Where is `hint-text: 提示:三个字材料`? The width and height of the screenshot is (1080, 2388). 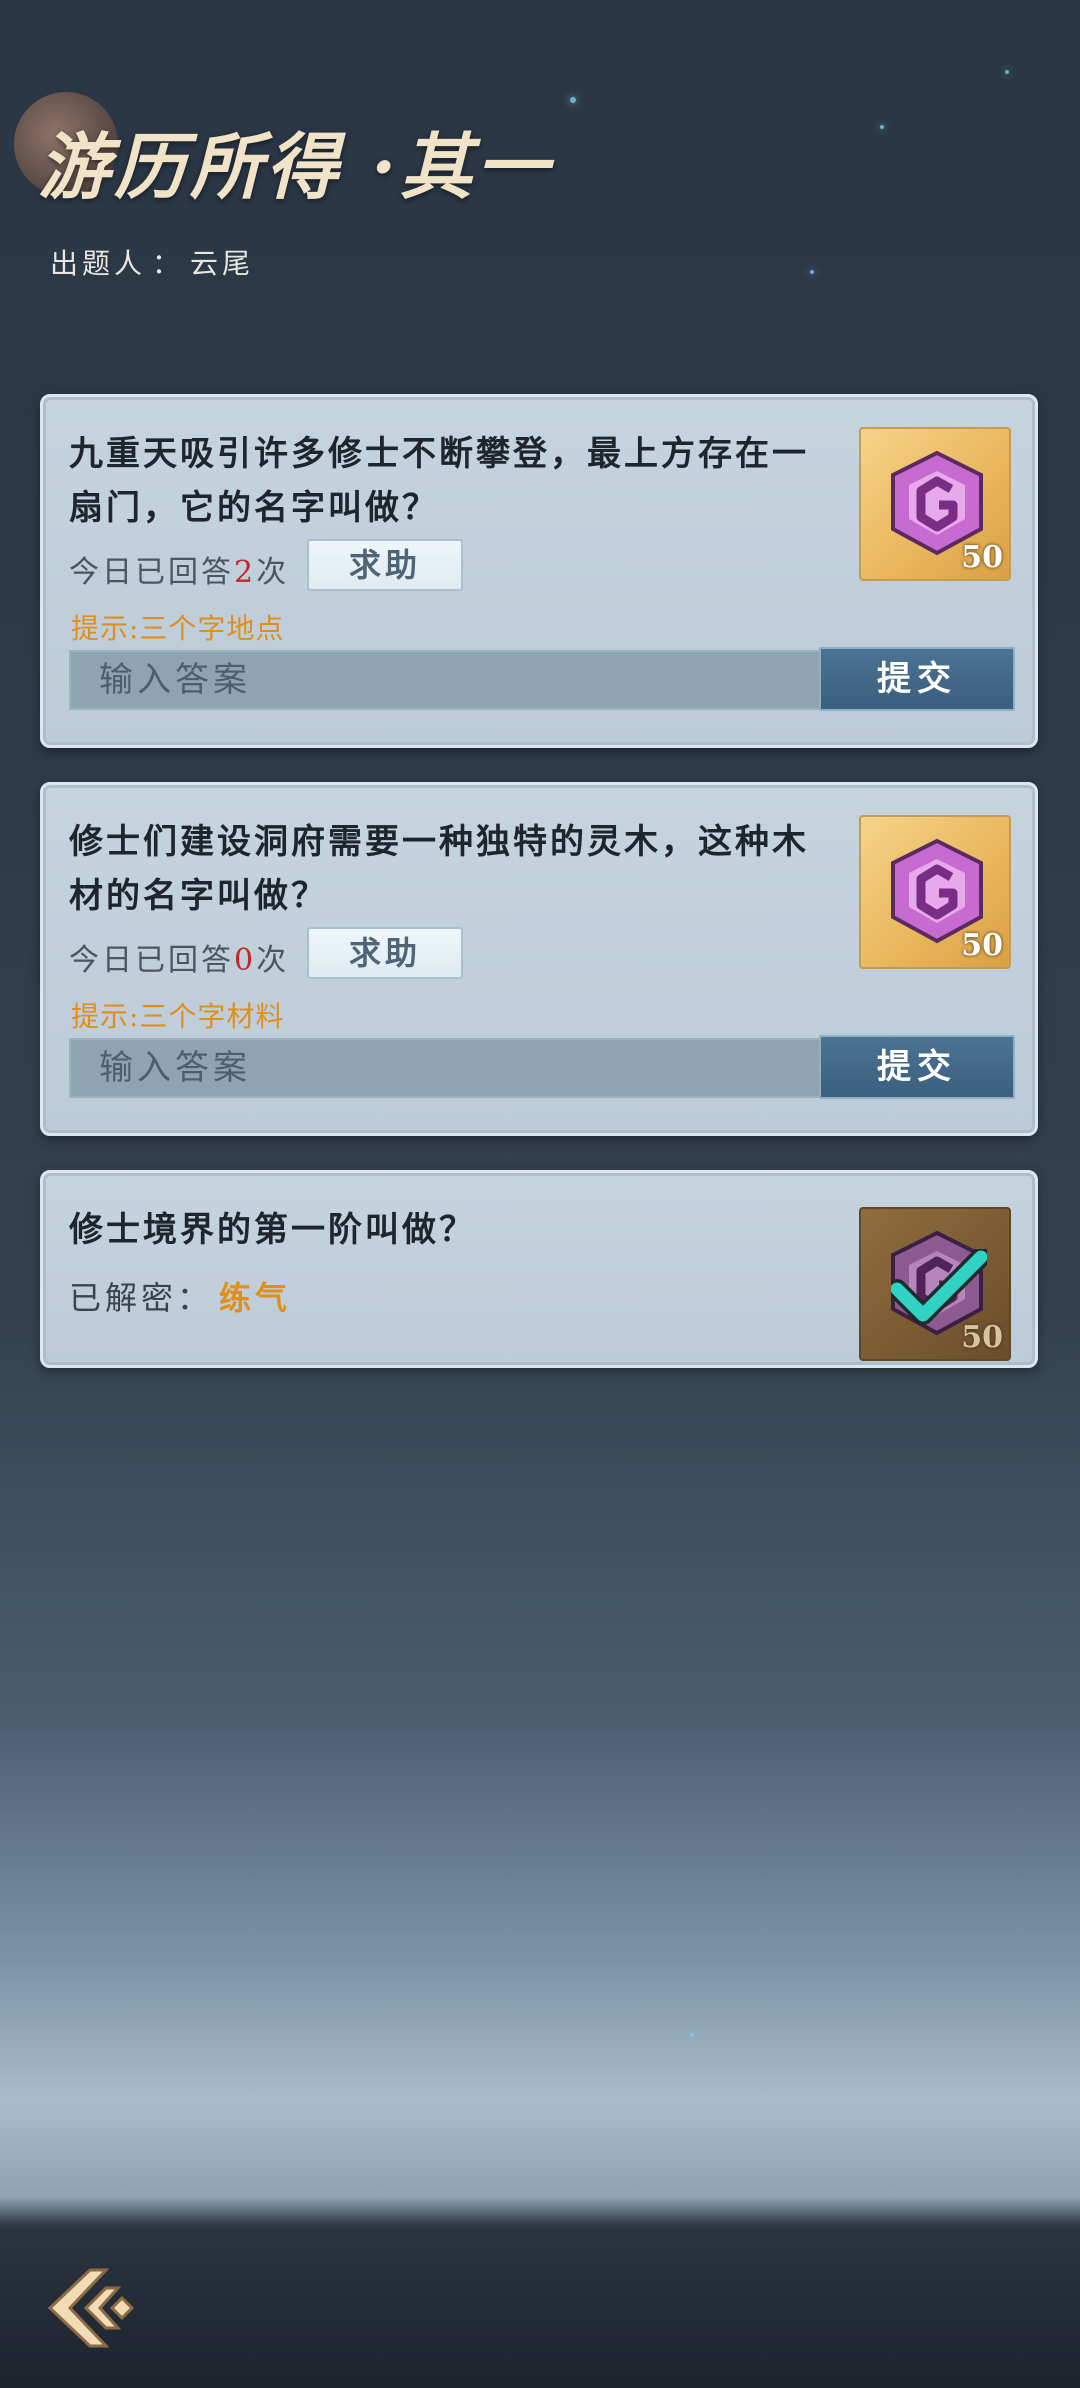 hint-text: 提示:三个字材料 is located at coordinates (178, 1016).